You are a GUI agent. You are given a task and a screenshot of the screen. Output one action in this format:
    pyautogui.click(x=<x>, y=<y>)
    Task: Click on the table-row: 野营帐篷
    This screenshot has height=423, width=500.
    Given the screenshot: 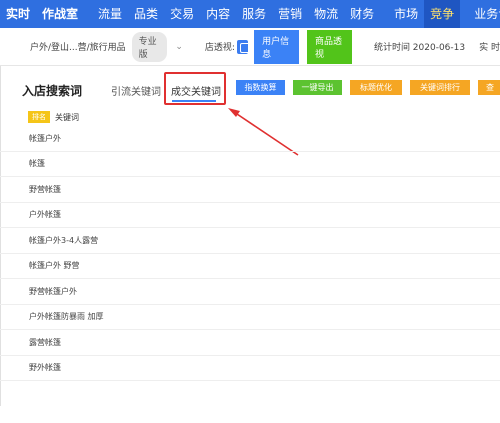 What is the action you would take?
    pyautogui.click(x=250, y=190)
    